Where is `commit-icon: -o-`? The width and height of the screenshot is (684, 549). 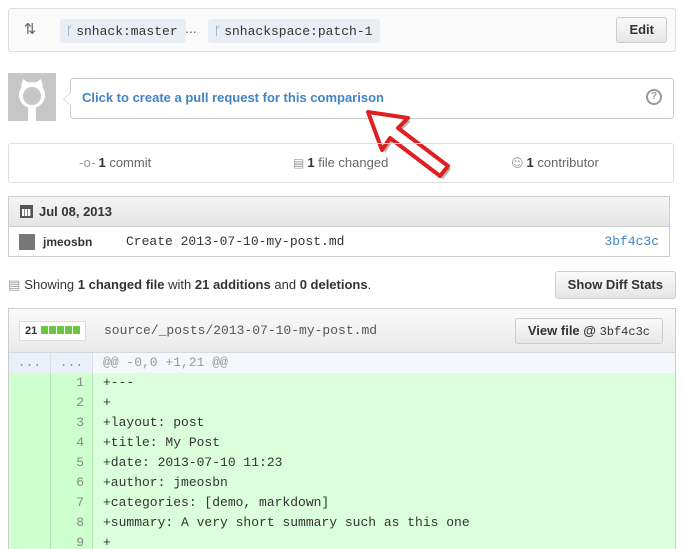
commit-icon: -o- is located at coordinates (87, 163).